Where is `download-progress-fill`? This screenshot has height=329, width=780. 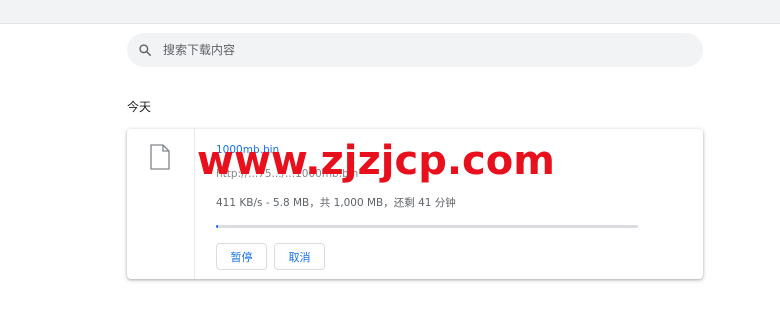
download-progress-fill is located at coordinates (217, 226).